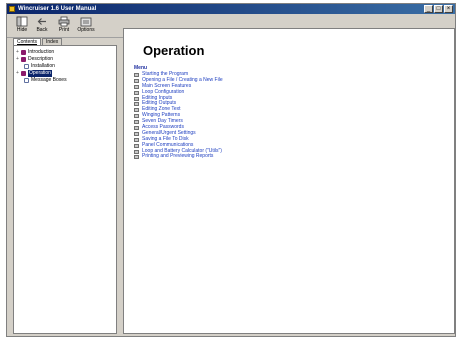  I want to click on back-button: Back, so click(42, 26).